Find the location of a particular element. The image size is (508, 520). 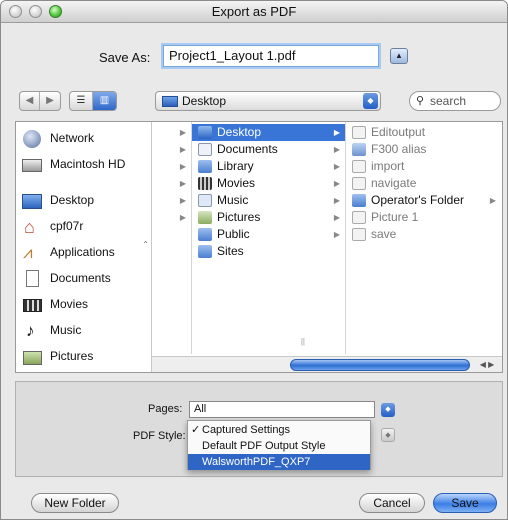

location-popup: Desktop ◆ is located at coordinates (268, 101).